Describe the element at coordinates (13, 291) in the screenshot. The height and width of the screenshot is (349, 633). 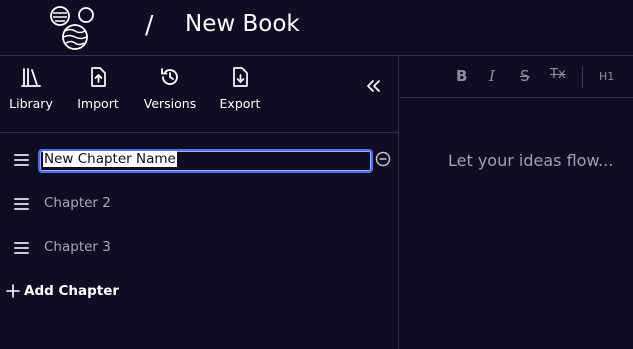
I see `plus-icon` at that location.